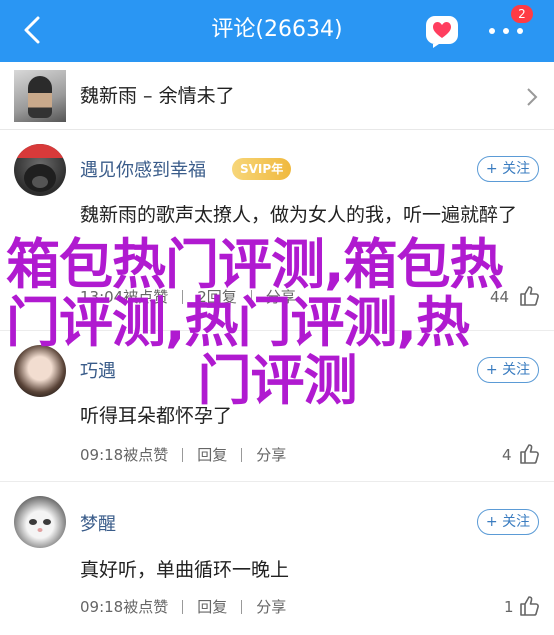 The image size is (554, 635). What do you see at coordinates (143, 169) in the screenshot?
I see `comment-author: 遇见你感到幸福` at bounding box center [143, 169].